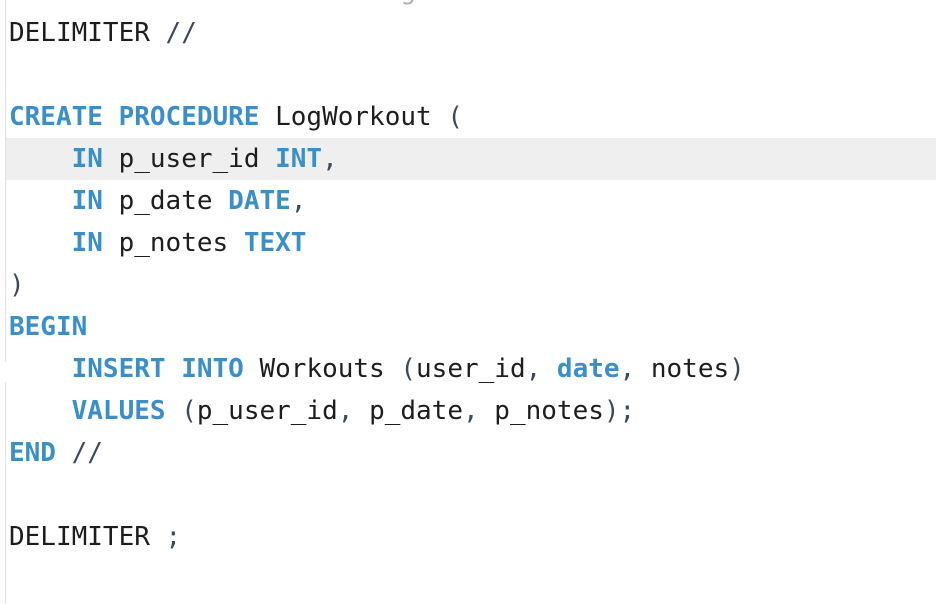 Image resolution: width=936 pixels, height=604 pixels. I want to click on keyword-token: VALUES, so click(118, 411).